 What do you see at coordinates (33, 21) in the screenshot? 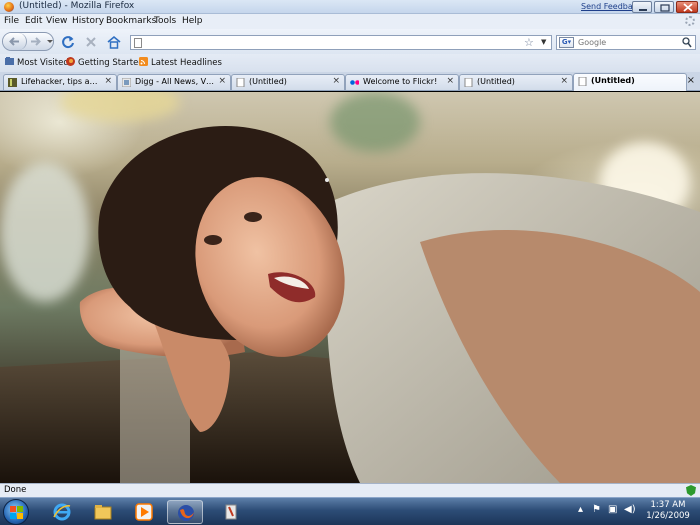
I see `menu-edit: Edit` at bounding box center [33, 21].